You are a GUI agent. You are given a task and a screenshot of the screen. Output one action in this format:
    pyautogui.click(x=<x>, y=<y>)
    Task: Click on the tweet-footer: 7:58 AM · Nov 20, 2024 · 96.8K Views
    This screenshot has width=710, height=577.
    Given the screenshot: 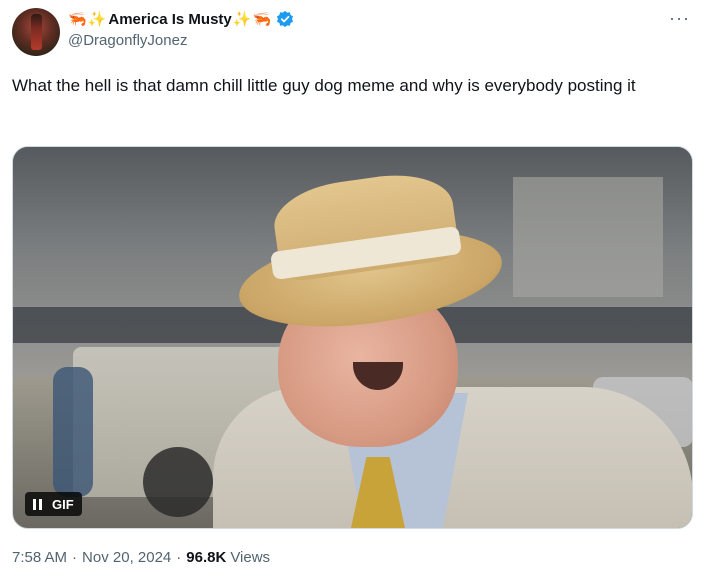 What is the action you would take?
    pyautogui.click(x=141, y=557)
    